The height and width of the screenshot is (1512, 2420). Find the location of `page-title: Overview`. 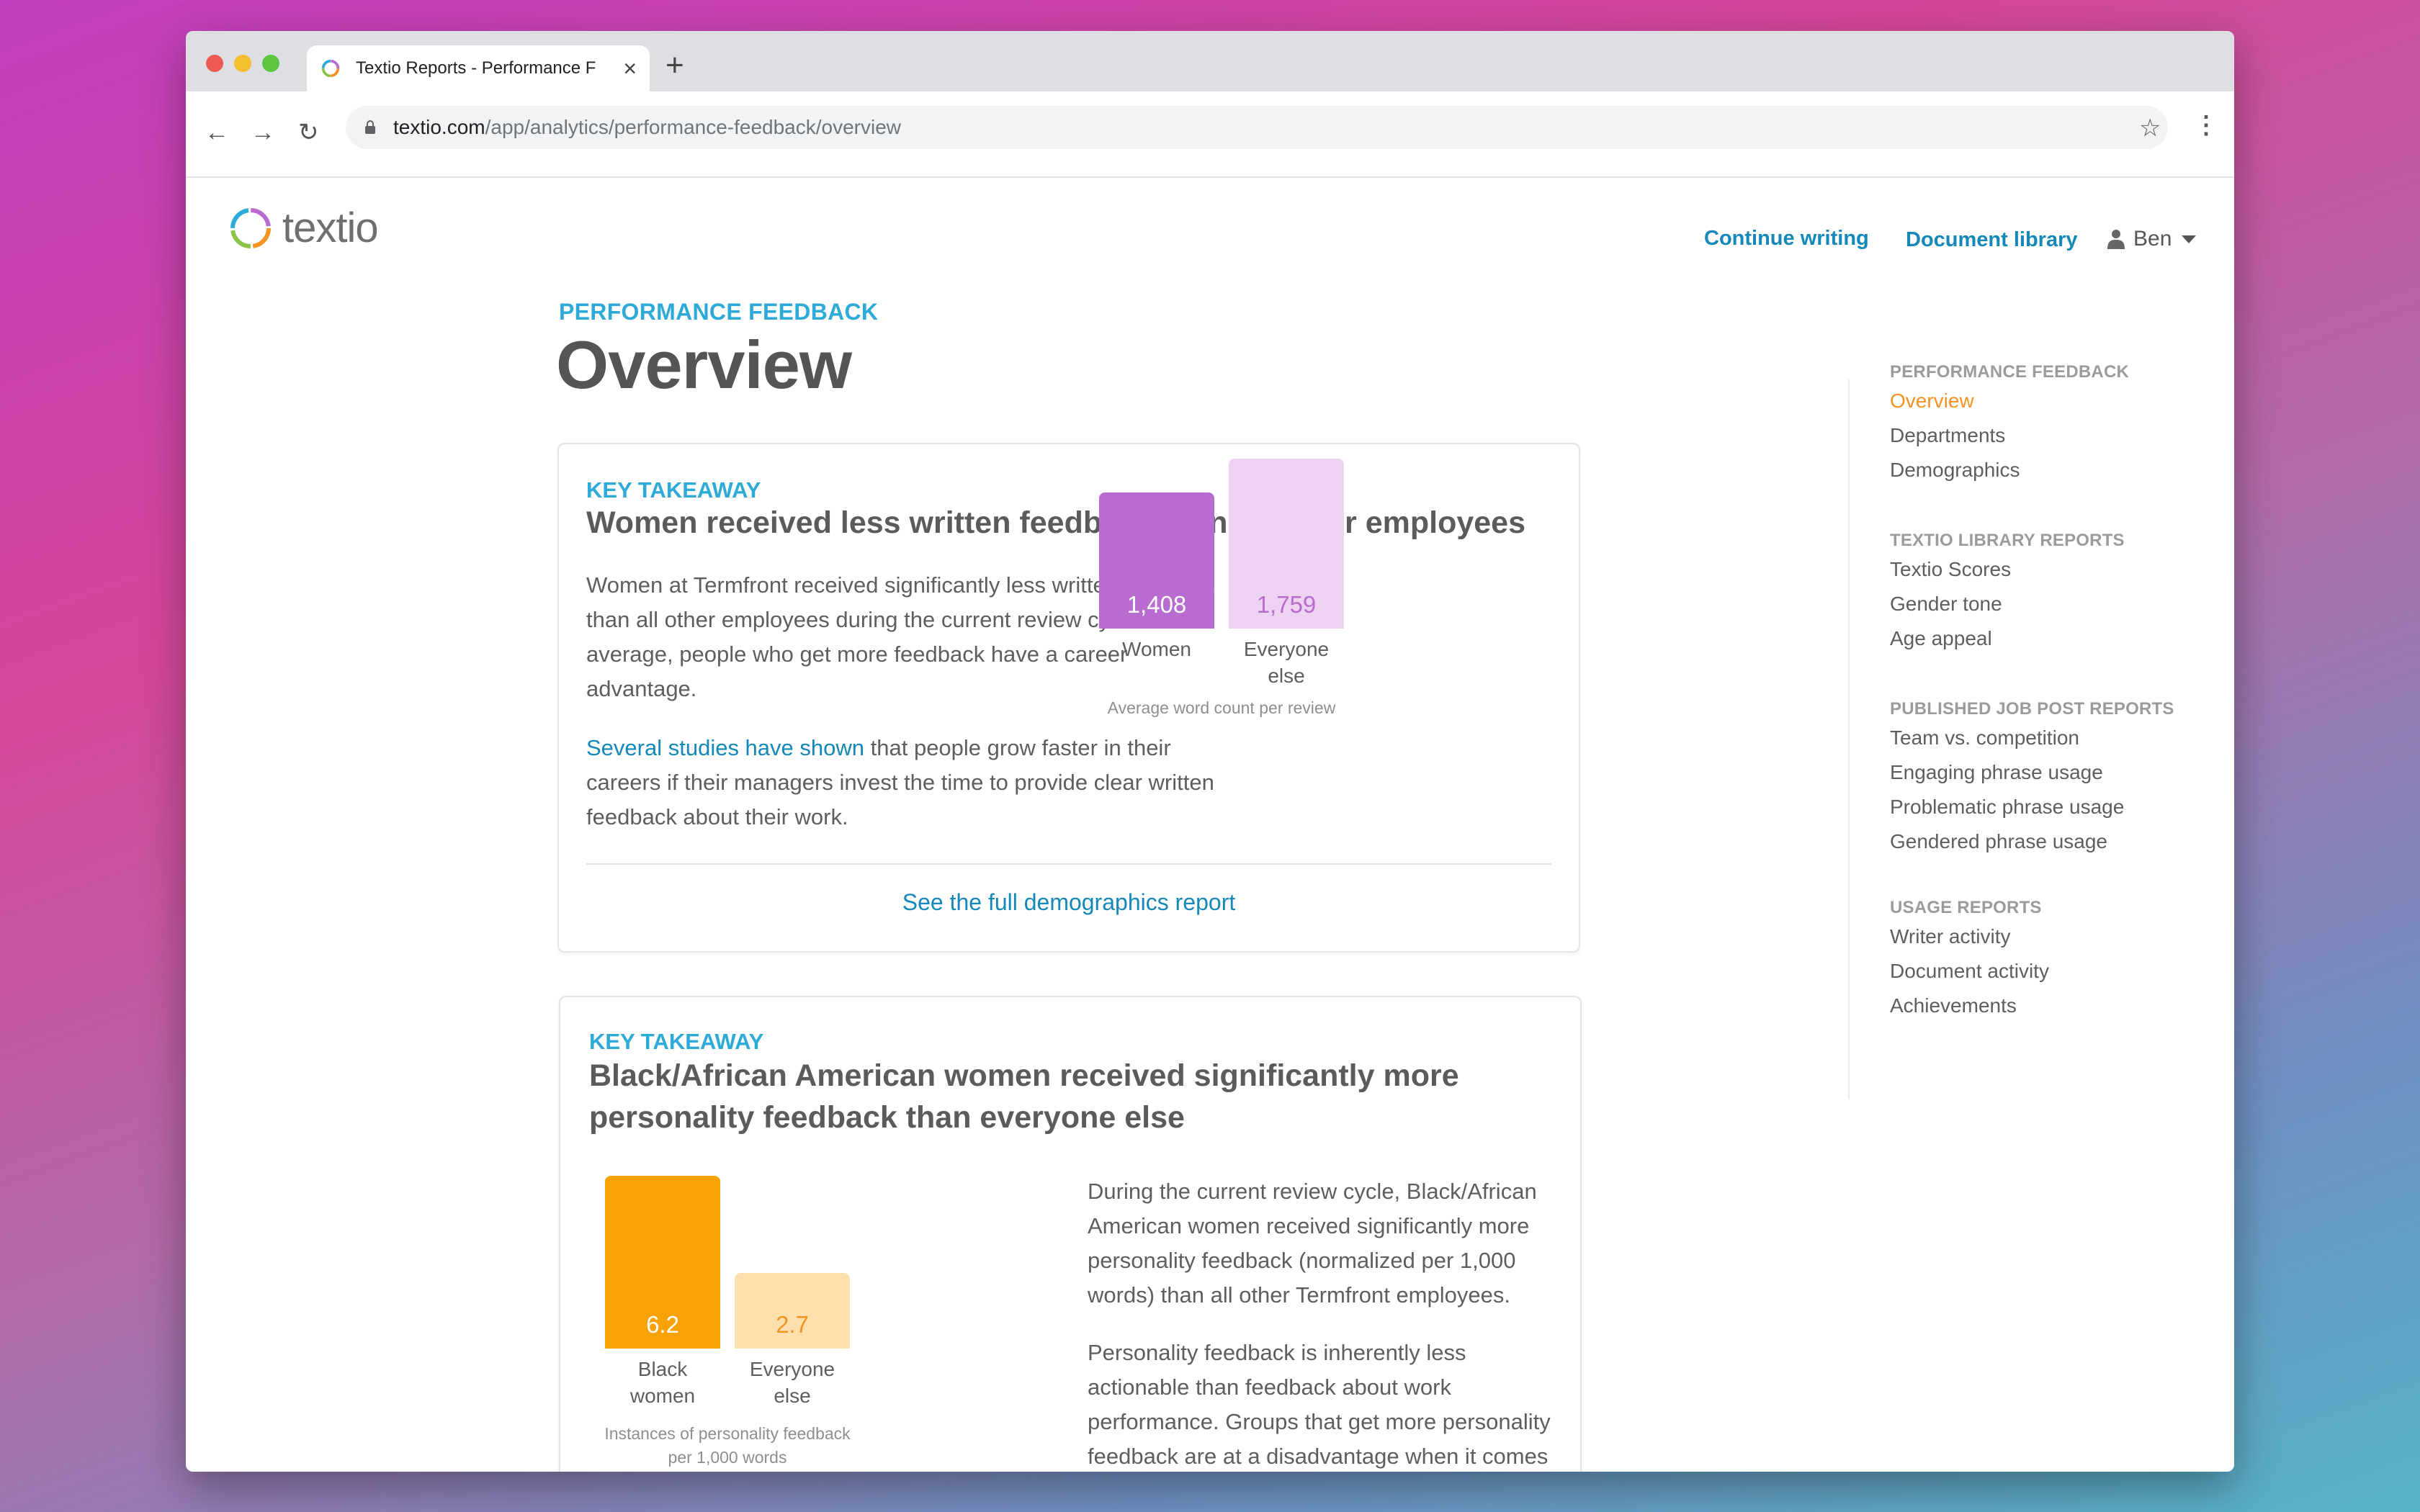

page-title: Overview is located at coordinates (704, 364).